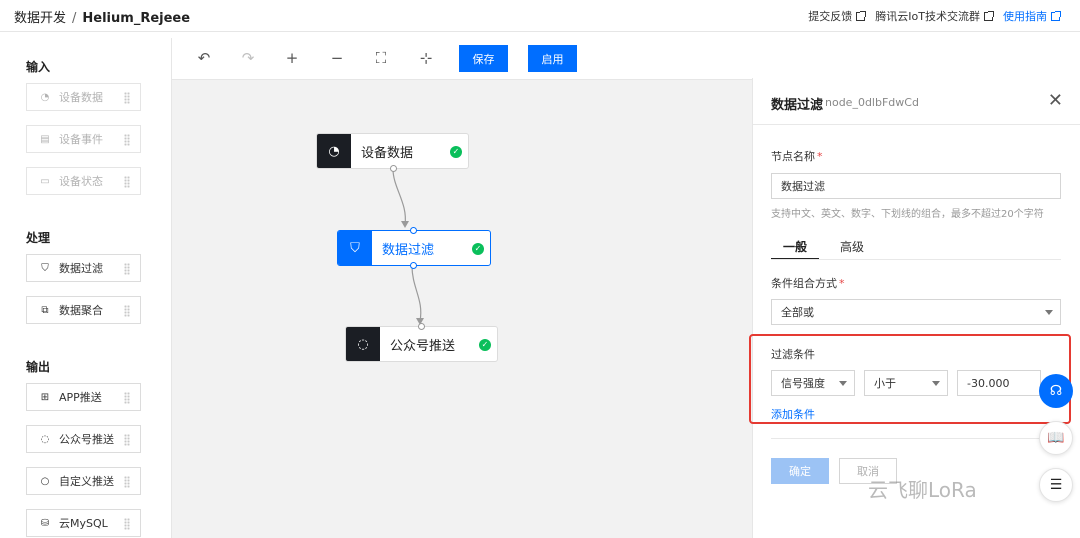 This screenshot has width=1080, height=538. I want to click on database-icon: ⛁, so click(45, 523).